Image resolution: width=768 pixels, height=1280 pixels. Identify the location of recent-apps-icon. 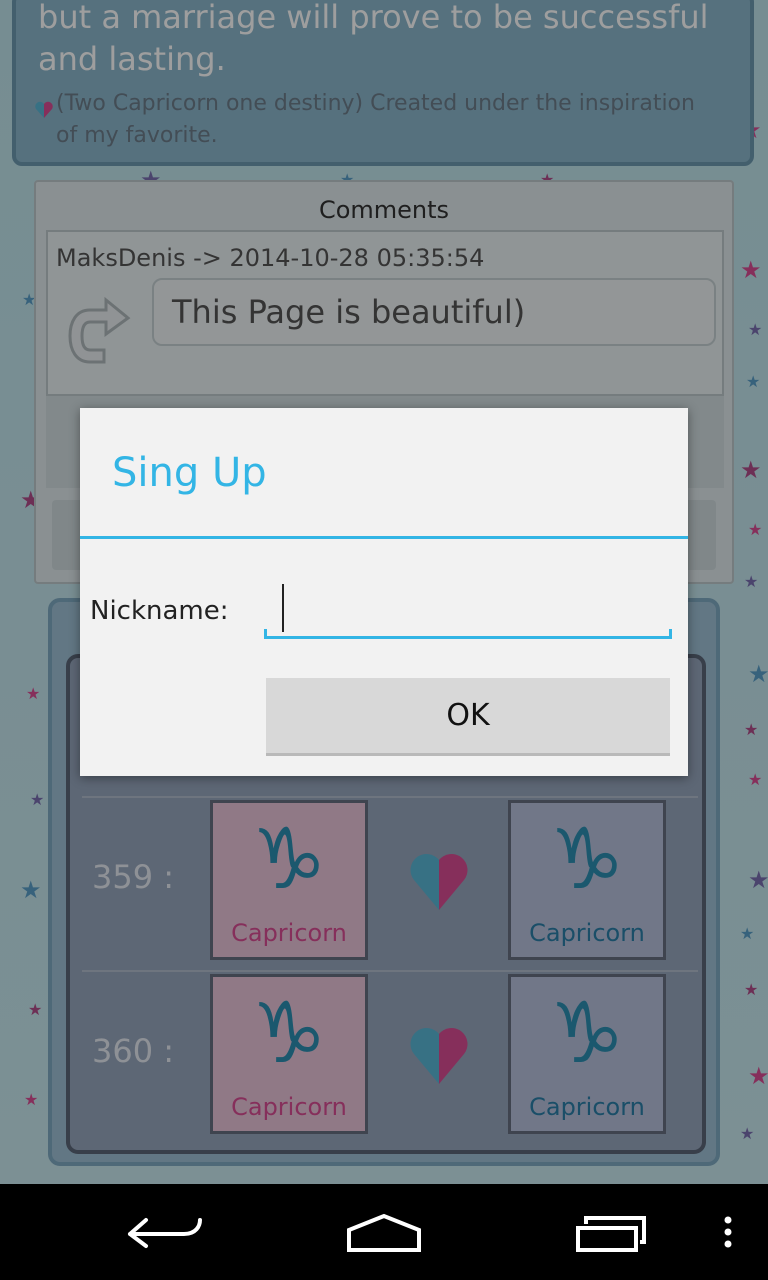
(609, 1232).